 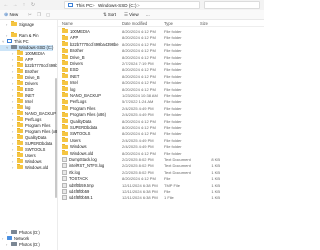 What do you see at coordinates (6, 5) in the screenshot?
I see `back-icon: ←` at bounding box center [6, 5].